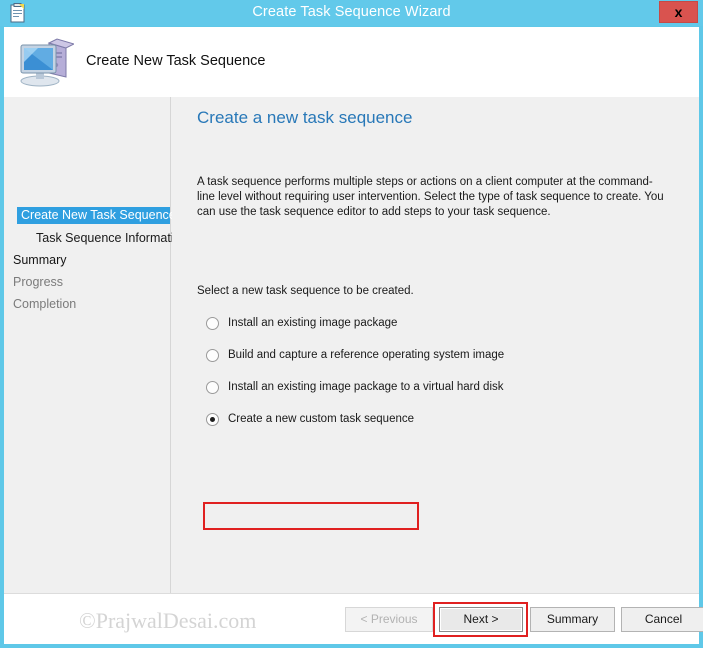 Image resolution: width=703 pixels, height=648 pixels. What do you see at coordinates (305, 117) in the screenshot?
I see `page-title: Create a new task sequence` at bounding box center [305, 117].